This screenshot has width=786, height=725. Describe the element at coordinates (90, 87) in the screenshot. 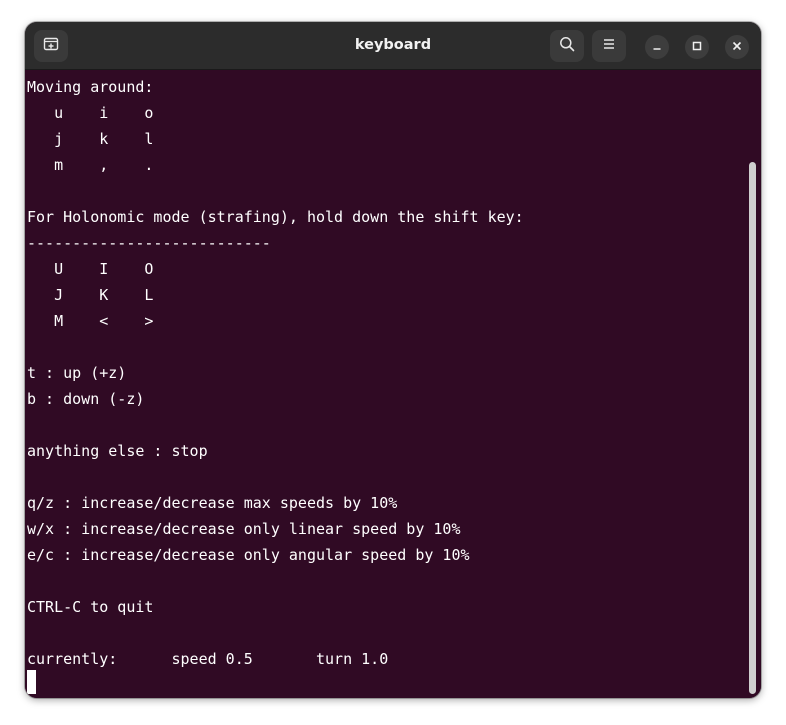

I see `terminal-line: Moving around:` at that location.